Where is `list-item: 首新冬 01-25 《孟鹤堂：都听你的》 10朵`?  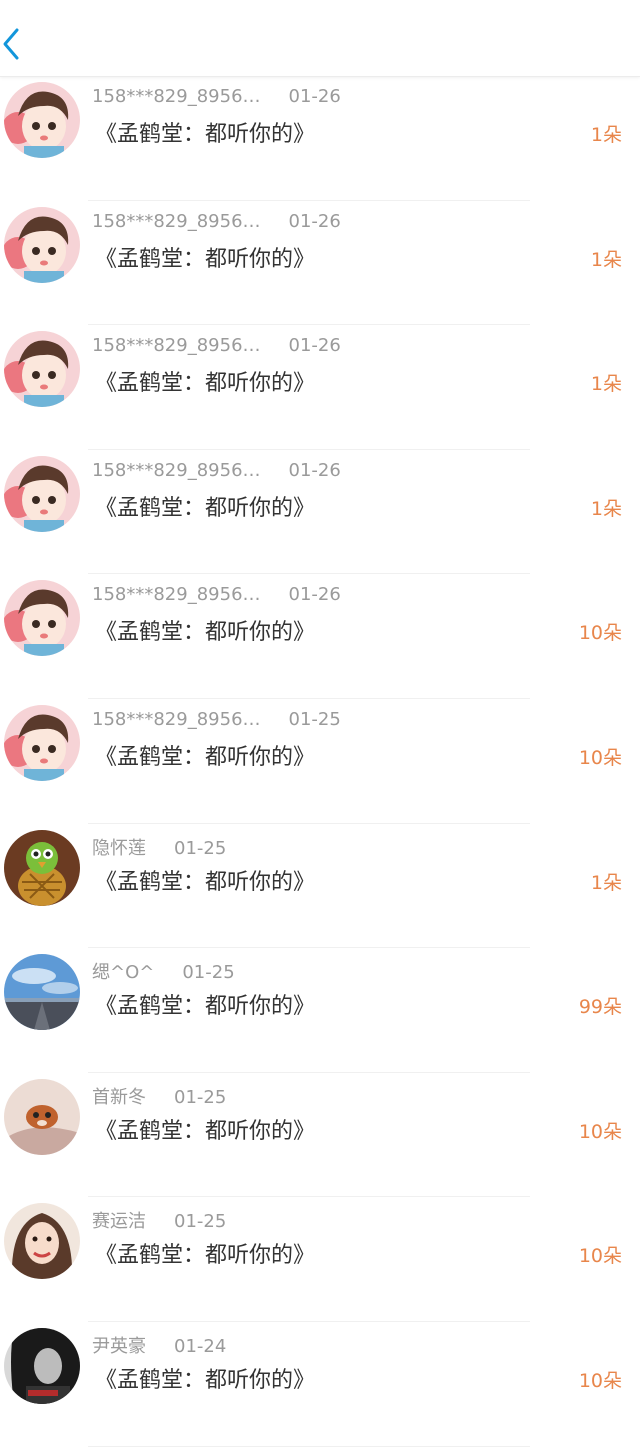 list-item: 首新冬 01-25 《孟鹤堂：都听你的》 10朵 is located at coordinates (320, 1135).